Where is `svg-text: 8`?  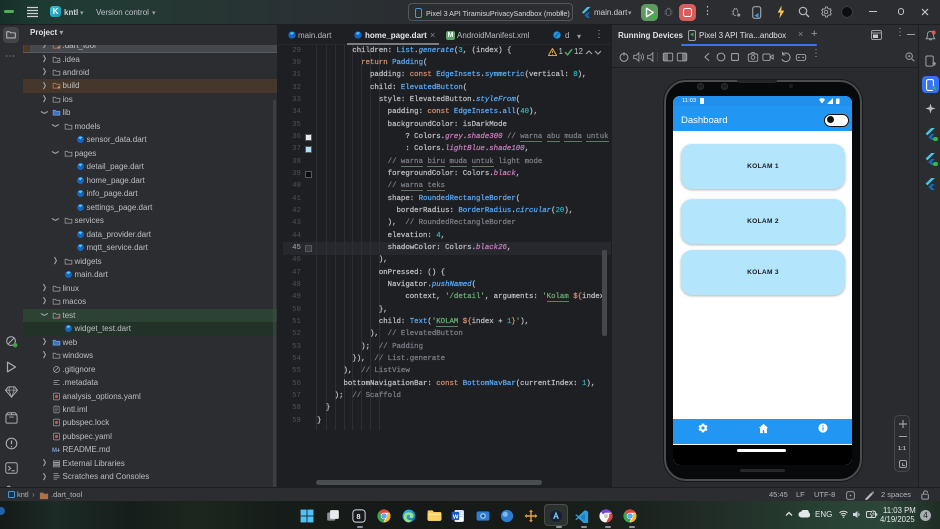
svg-text: 8 is located at coordinates (358, 516).